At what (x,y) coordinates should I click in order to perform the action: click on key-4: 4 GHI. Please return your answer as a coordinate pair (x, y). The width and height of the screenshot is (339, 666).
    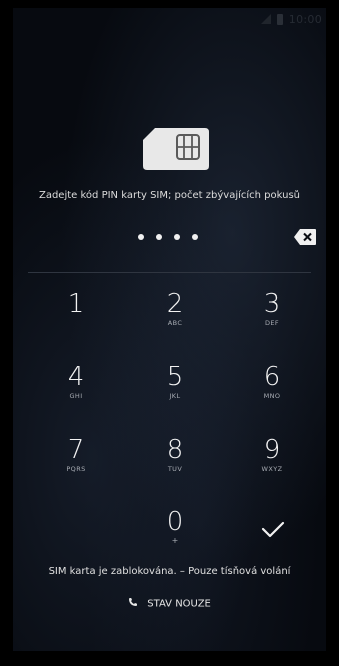
    Looking at the image, I should click on (76, 391).